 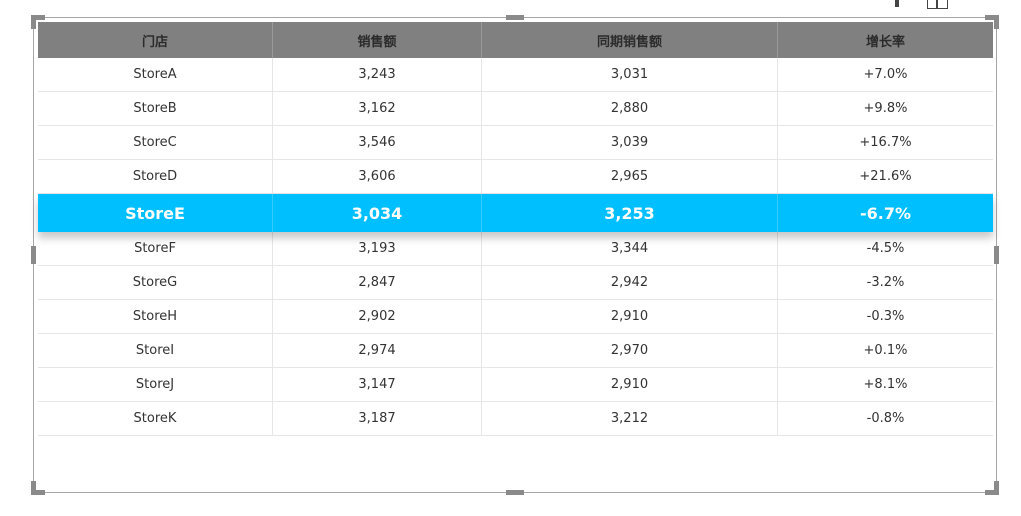 What do you see at coordinates (885, 316) in the screenshot?
I see `growth-cell: -0.3%` at bounding box center [885, 316].